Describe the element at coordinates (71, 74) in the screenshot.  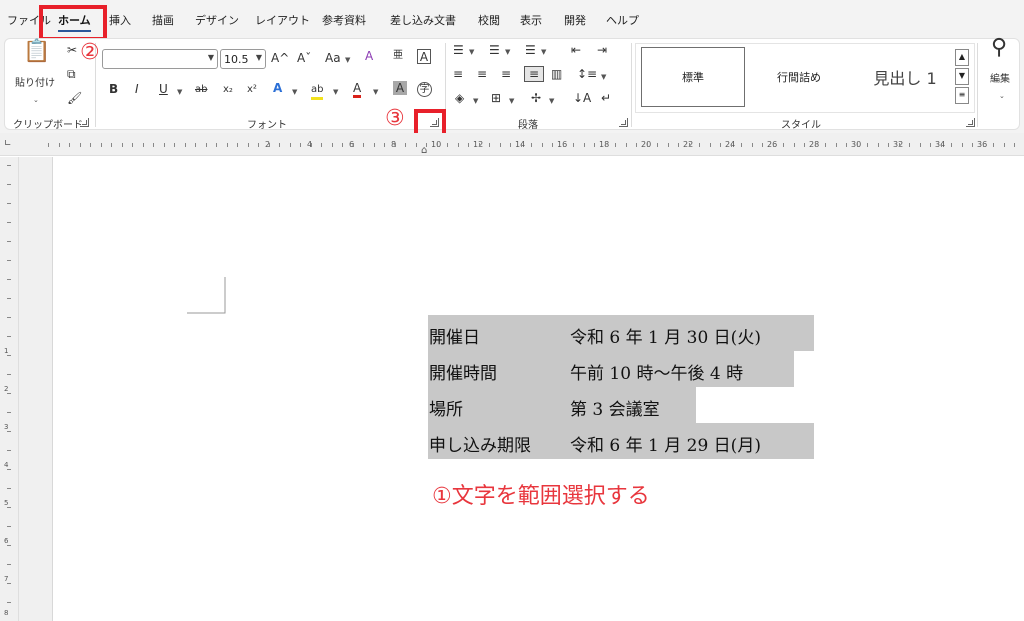
I see `copy-icon: ⧉` at that location.